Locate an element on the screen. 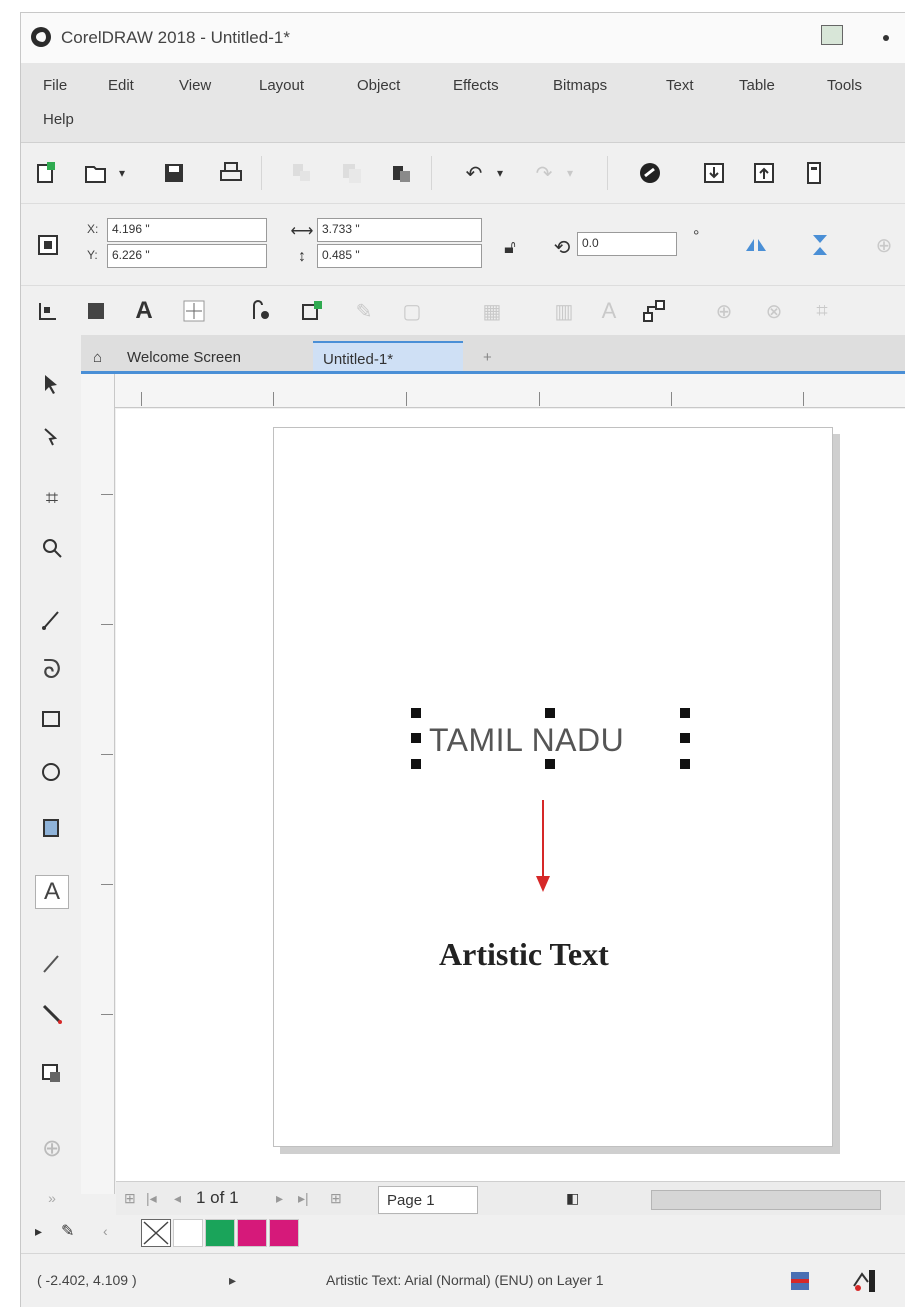 The width and height of the screenshot is (905, 1307). disabled-tool-icon: ▢ is located at coordinates (412, 311).